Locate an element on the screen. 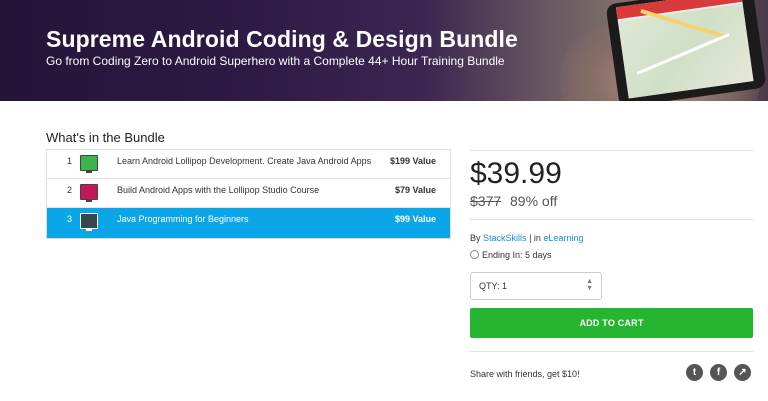 This screenshot has width=768, height=401. course-value: $99 Value is located at coordinates (415, 219).